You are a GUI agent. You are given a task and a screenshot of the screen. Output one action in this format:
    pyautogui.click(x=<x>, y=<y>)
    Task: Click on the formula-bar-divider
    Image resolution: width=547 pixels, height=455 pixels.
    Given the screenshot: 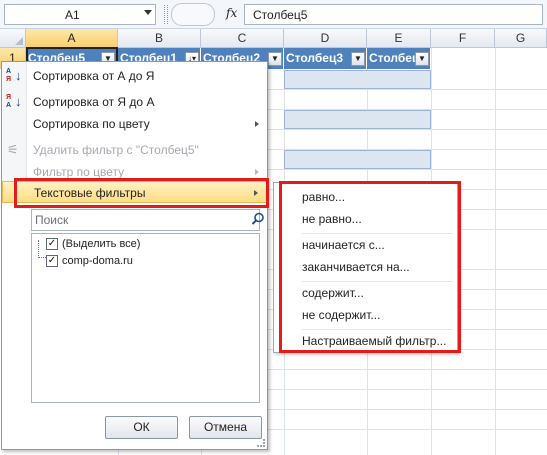 What is the action you would take?
    pyautogui.click(x=166, y=14)
    